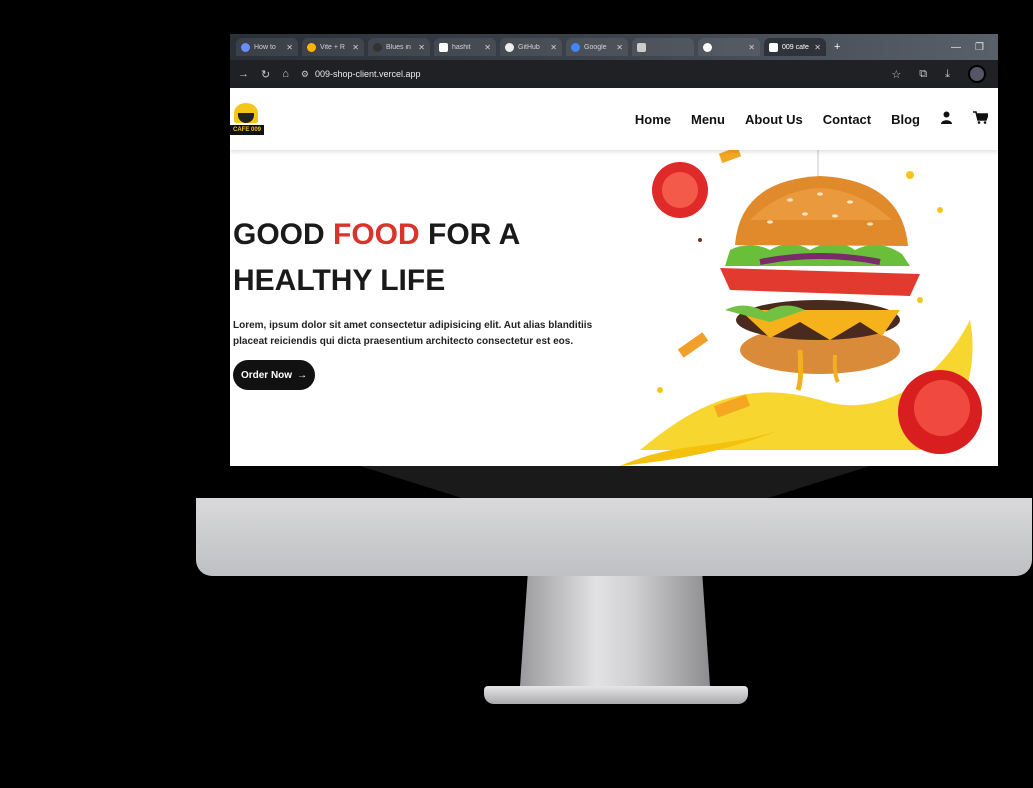 The image size is (1033, 788). I want to click on order-now-label: Order Now, so click(266, 375).